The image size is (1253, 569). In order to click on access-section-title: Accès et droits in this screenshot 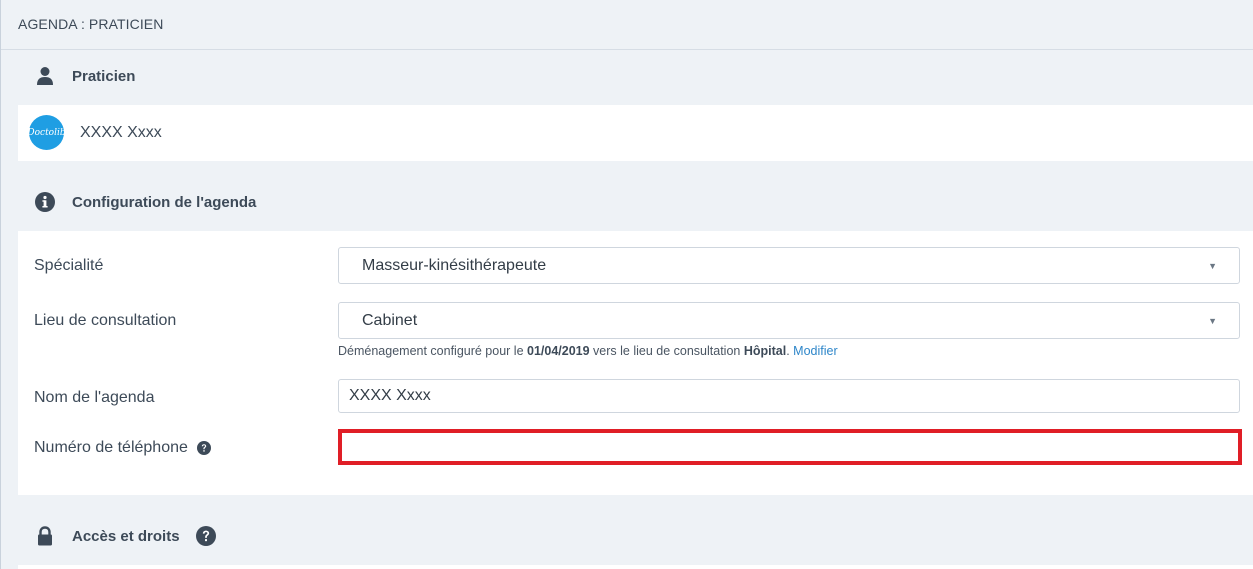, I will do `click(126, 536)`.